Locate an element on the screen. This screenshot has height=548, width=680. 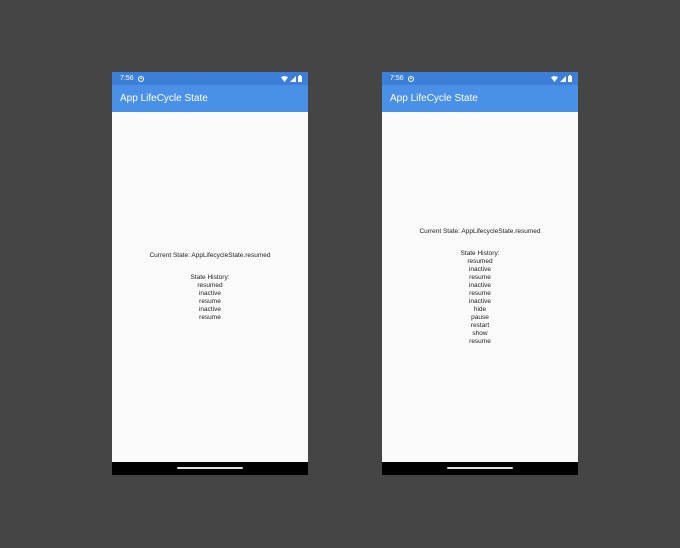
state-history-list: resumed inactive resume inactive resume is located at coordinates (210, 302).